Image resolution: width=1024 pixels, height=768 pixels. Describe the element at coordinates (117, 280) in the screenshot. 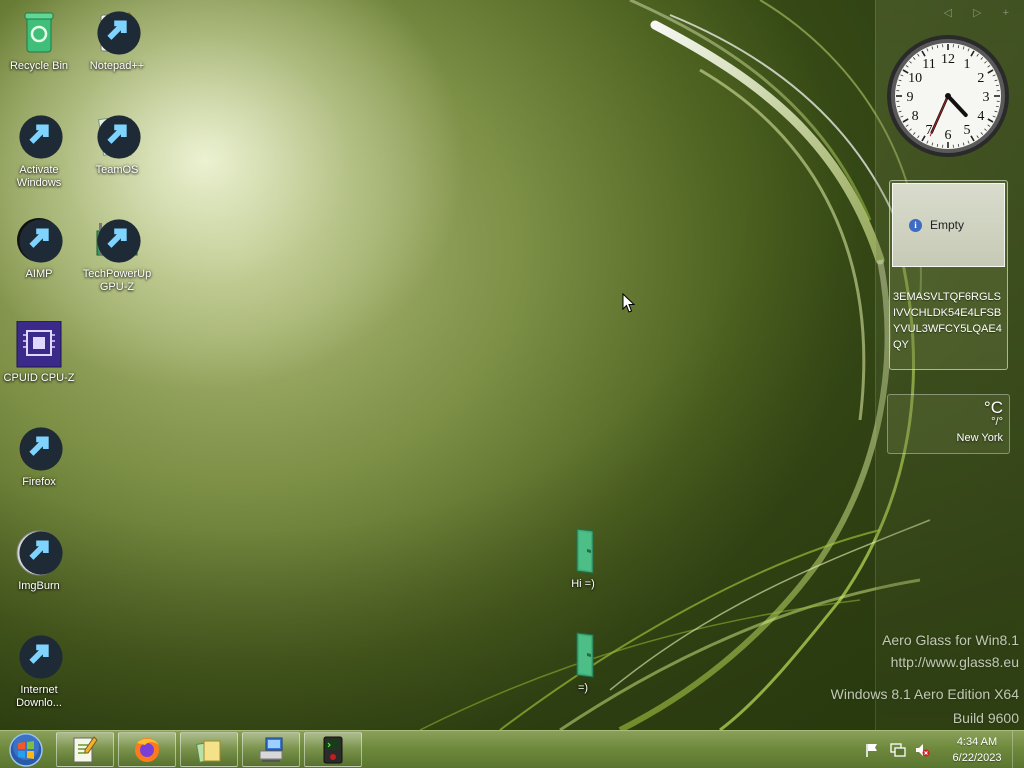

I see `desktop-icon-label: TechPowerUp GPU-Z` at that location.